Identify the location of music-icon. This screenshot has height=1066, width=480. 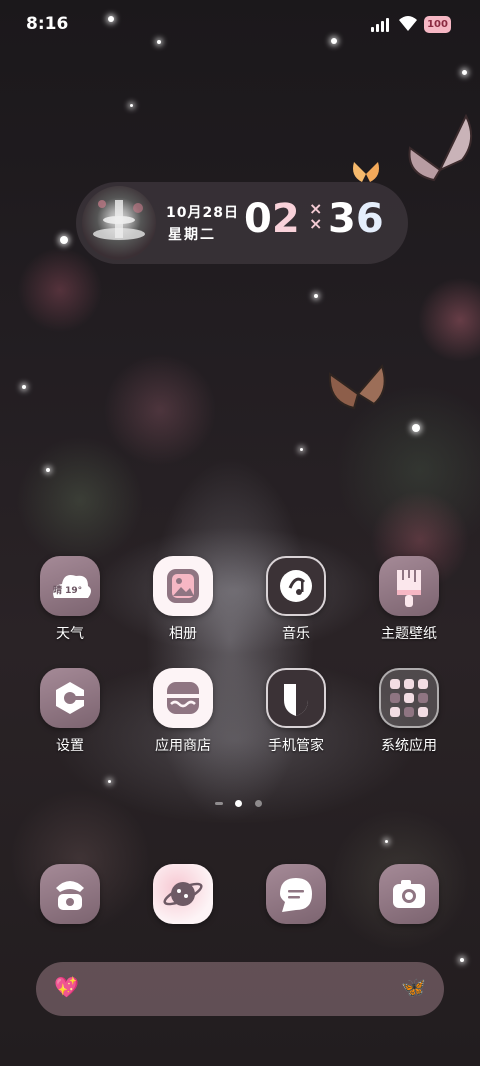
(296, 586).